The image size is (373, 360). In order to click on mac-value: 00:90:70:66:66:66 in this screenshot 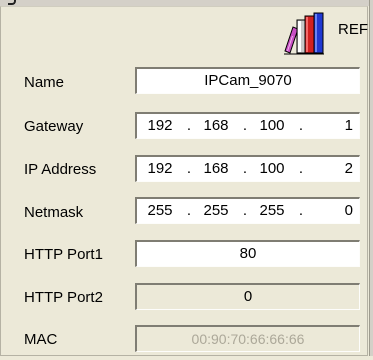, I will do `click(248, 339)`.